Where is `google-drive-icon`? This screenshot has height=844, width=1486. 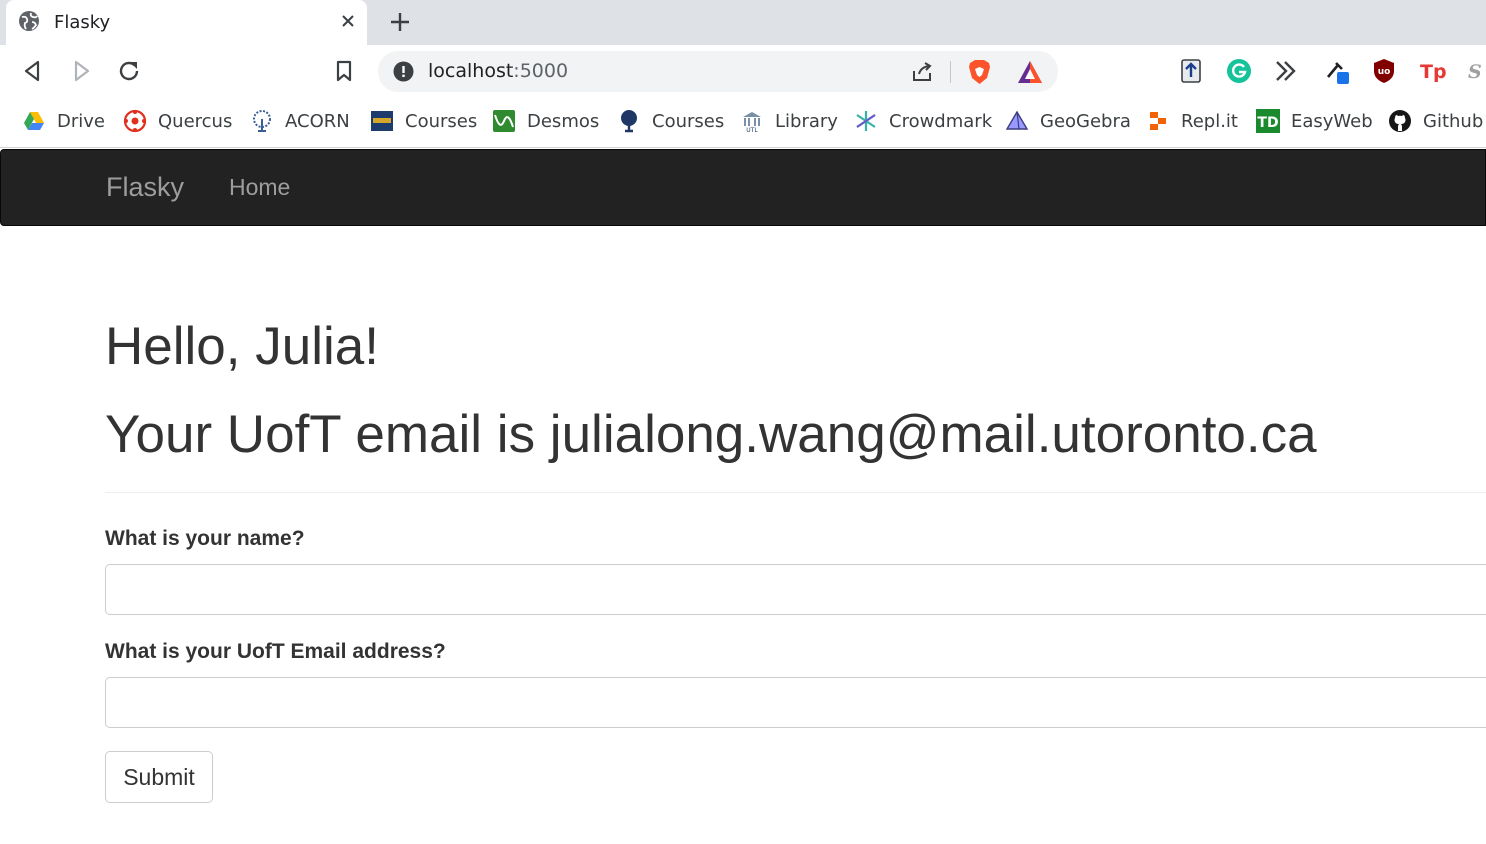 google-drive-icon is located at coordinates (34, 121).